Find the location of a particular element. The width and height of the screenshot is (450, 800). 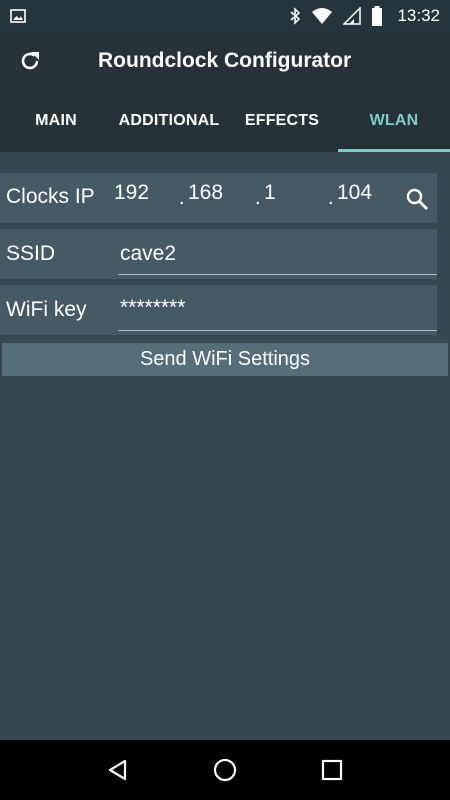

recents-icon is located at coordinates (332, 770).